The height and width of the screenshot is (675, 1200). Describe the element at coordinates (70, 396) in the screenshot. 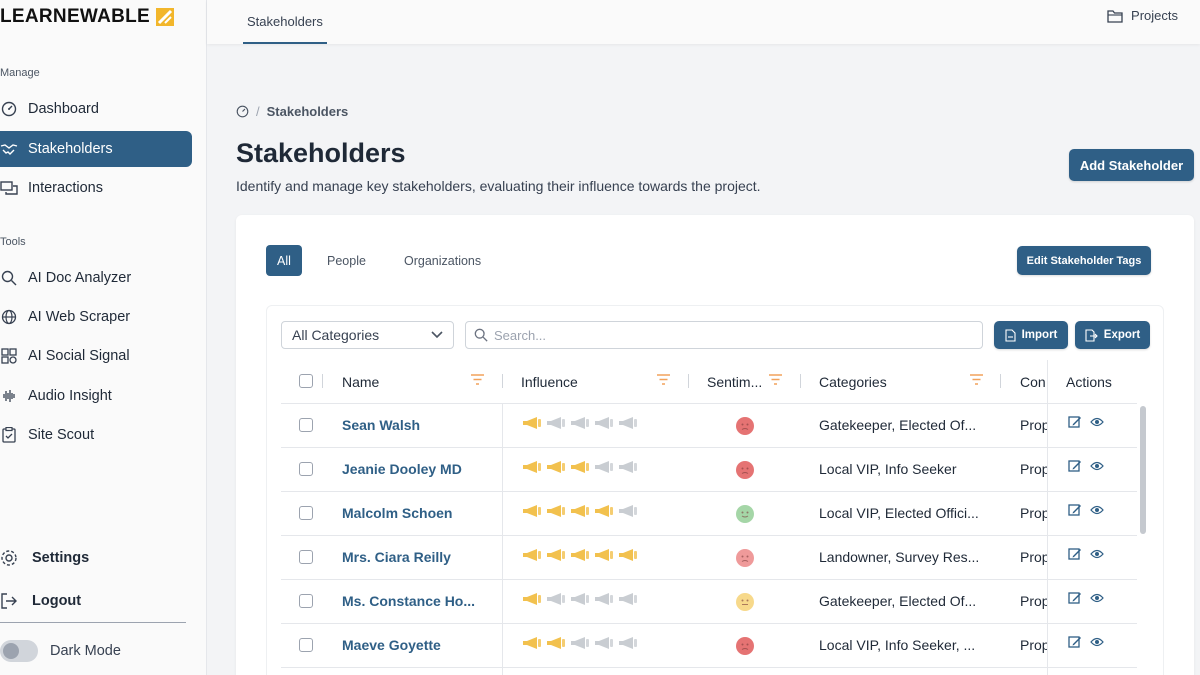

I see `sidebar-item-label: Audio Insight` at that location.